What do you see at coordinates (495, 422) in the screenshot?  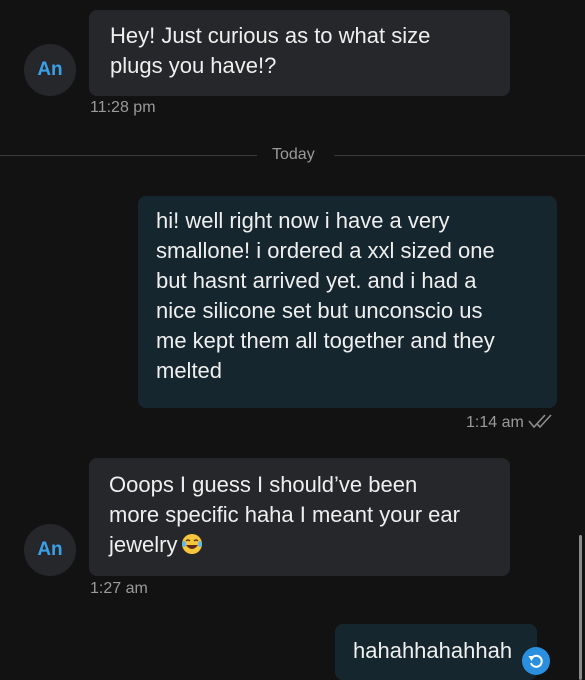 I see `message-timestamp: 1:14 am` at bounding box center [495, 422].